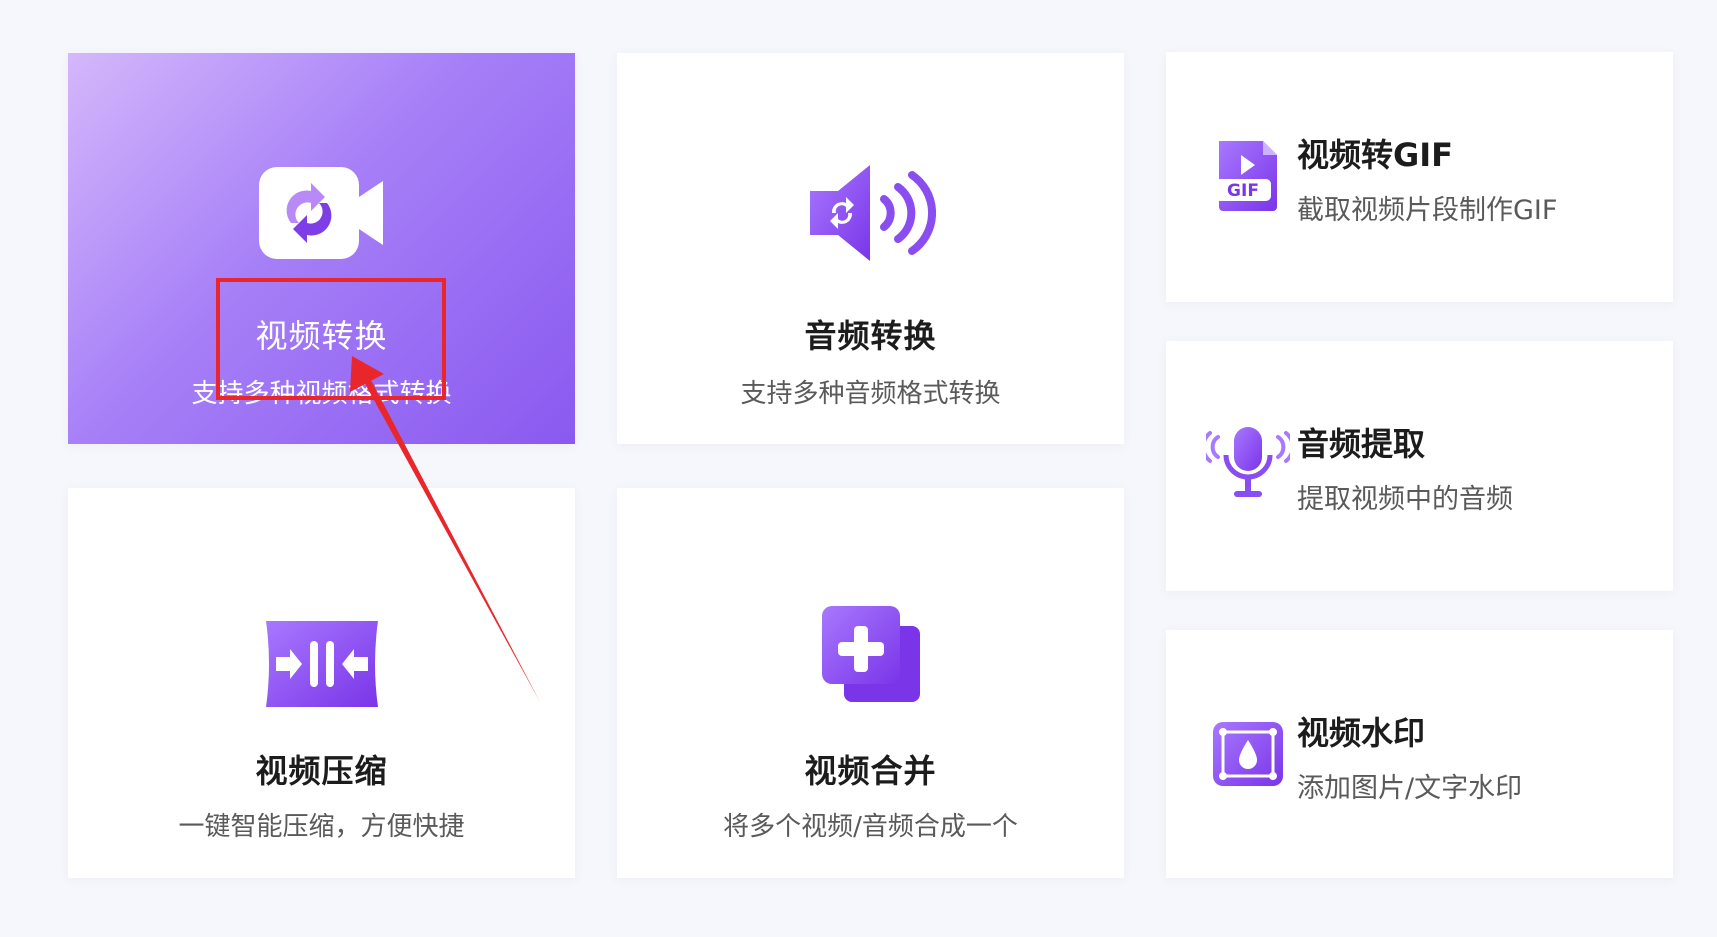 This screenshot has width=1717, height=937. I want to click on card-audio-convert: 音频转换 支持多种音频格式转换, so click(870, 248).